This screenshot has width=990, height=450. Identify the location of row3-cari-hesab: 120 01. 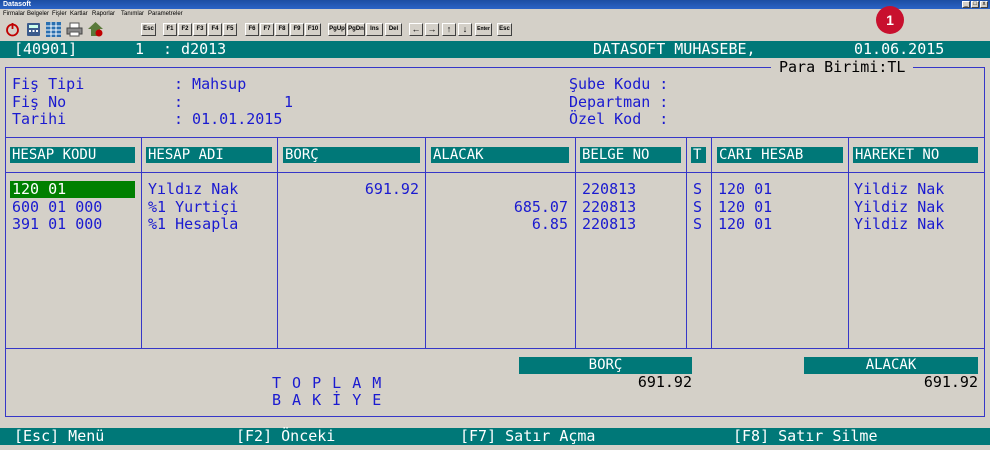
(745, 224).